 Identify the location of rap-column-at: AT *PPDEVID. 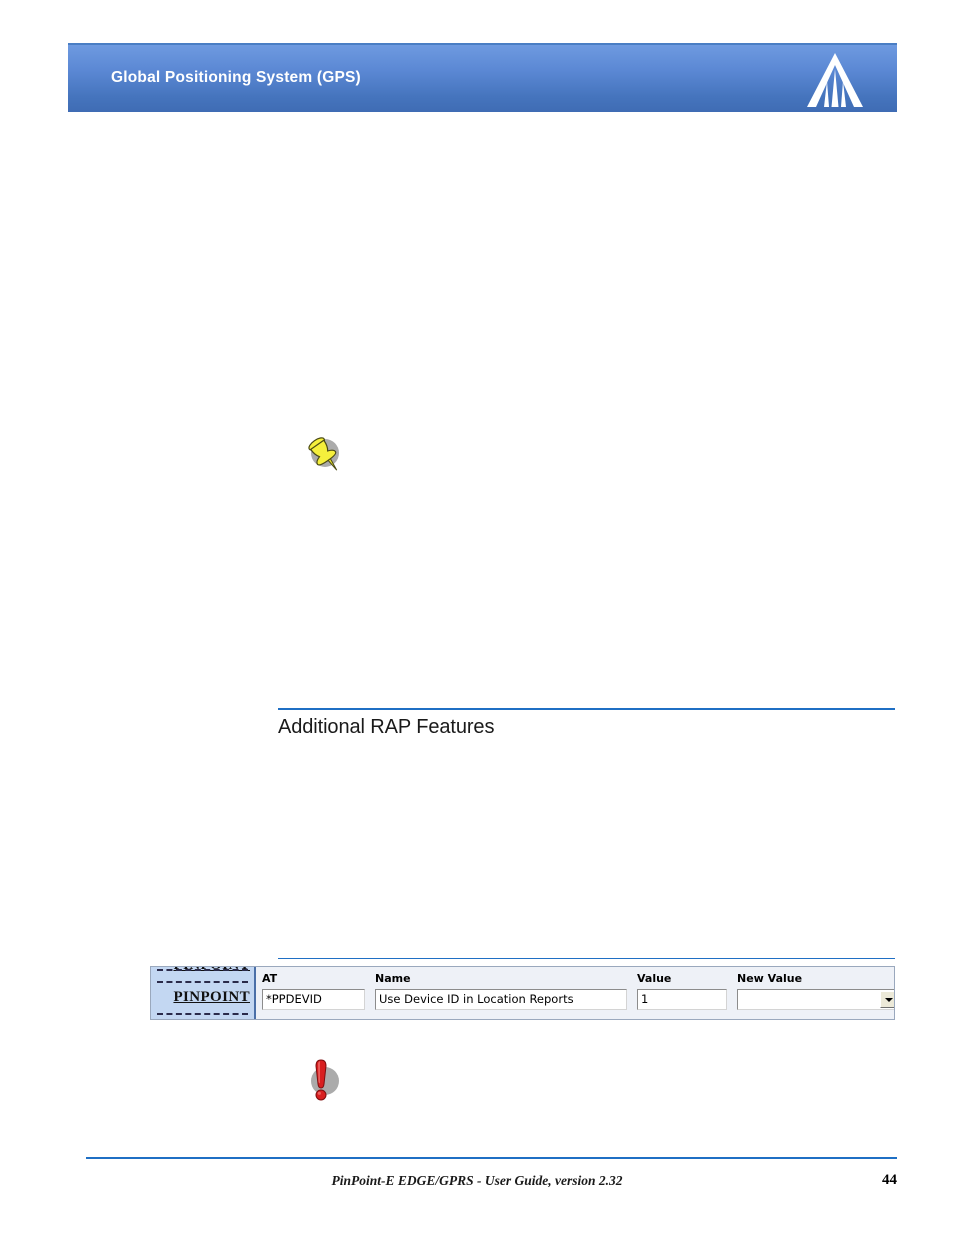
(312, 994).